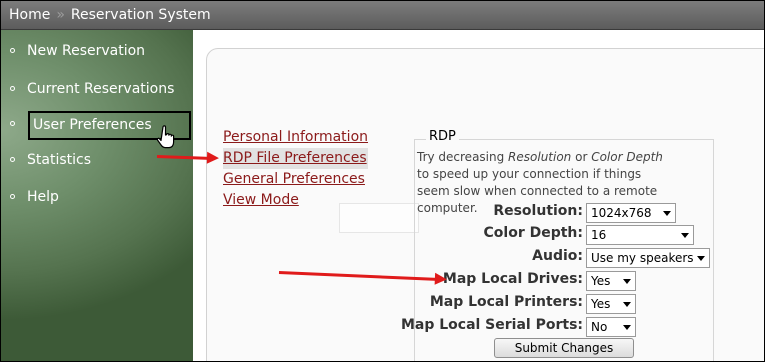  What do you see at coordinates (92, 125) in the screenshot?
I see `sidebar-item-label: User Preferences` at bounding box center [92, 125].